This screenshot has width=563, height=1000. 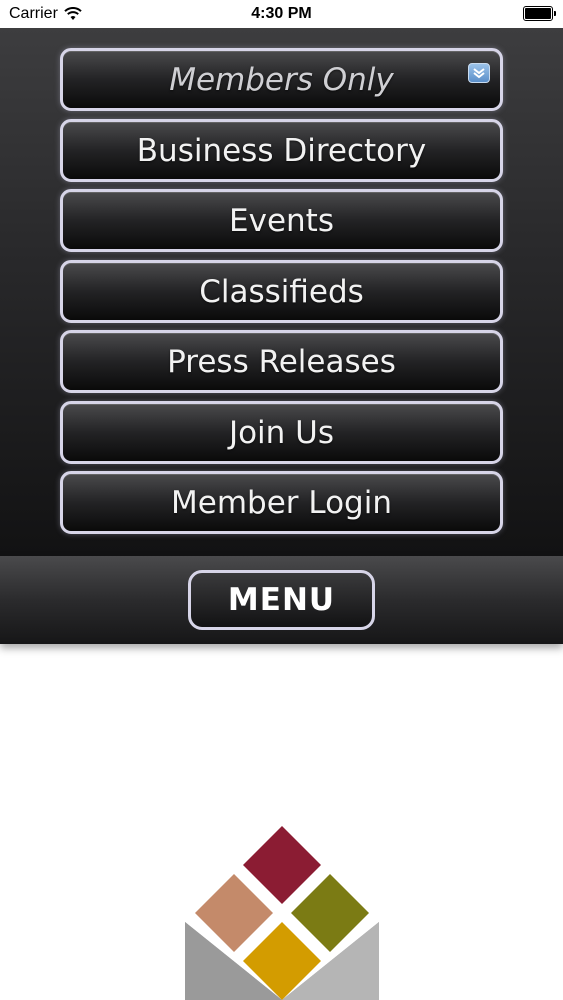 I want to click on menu-toggle-button: MENU, so click(x=281, y=600).